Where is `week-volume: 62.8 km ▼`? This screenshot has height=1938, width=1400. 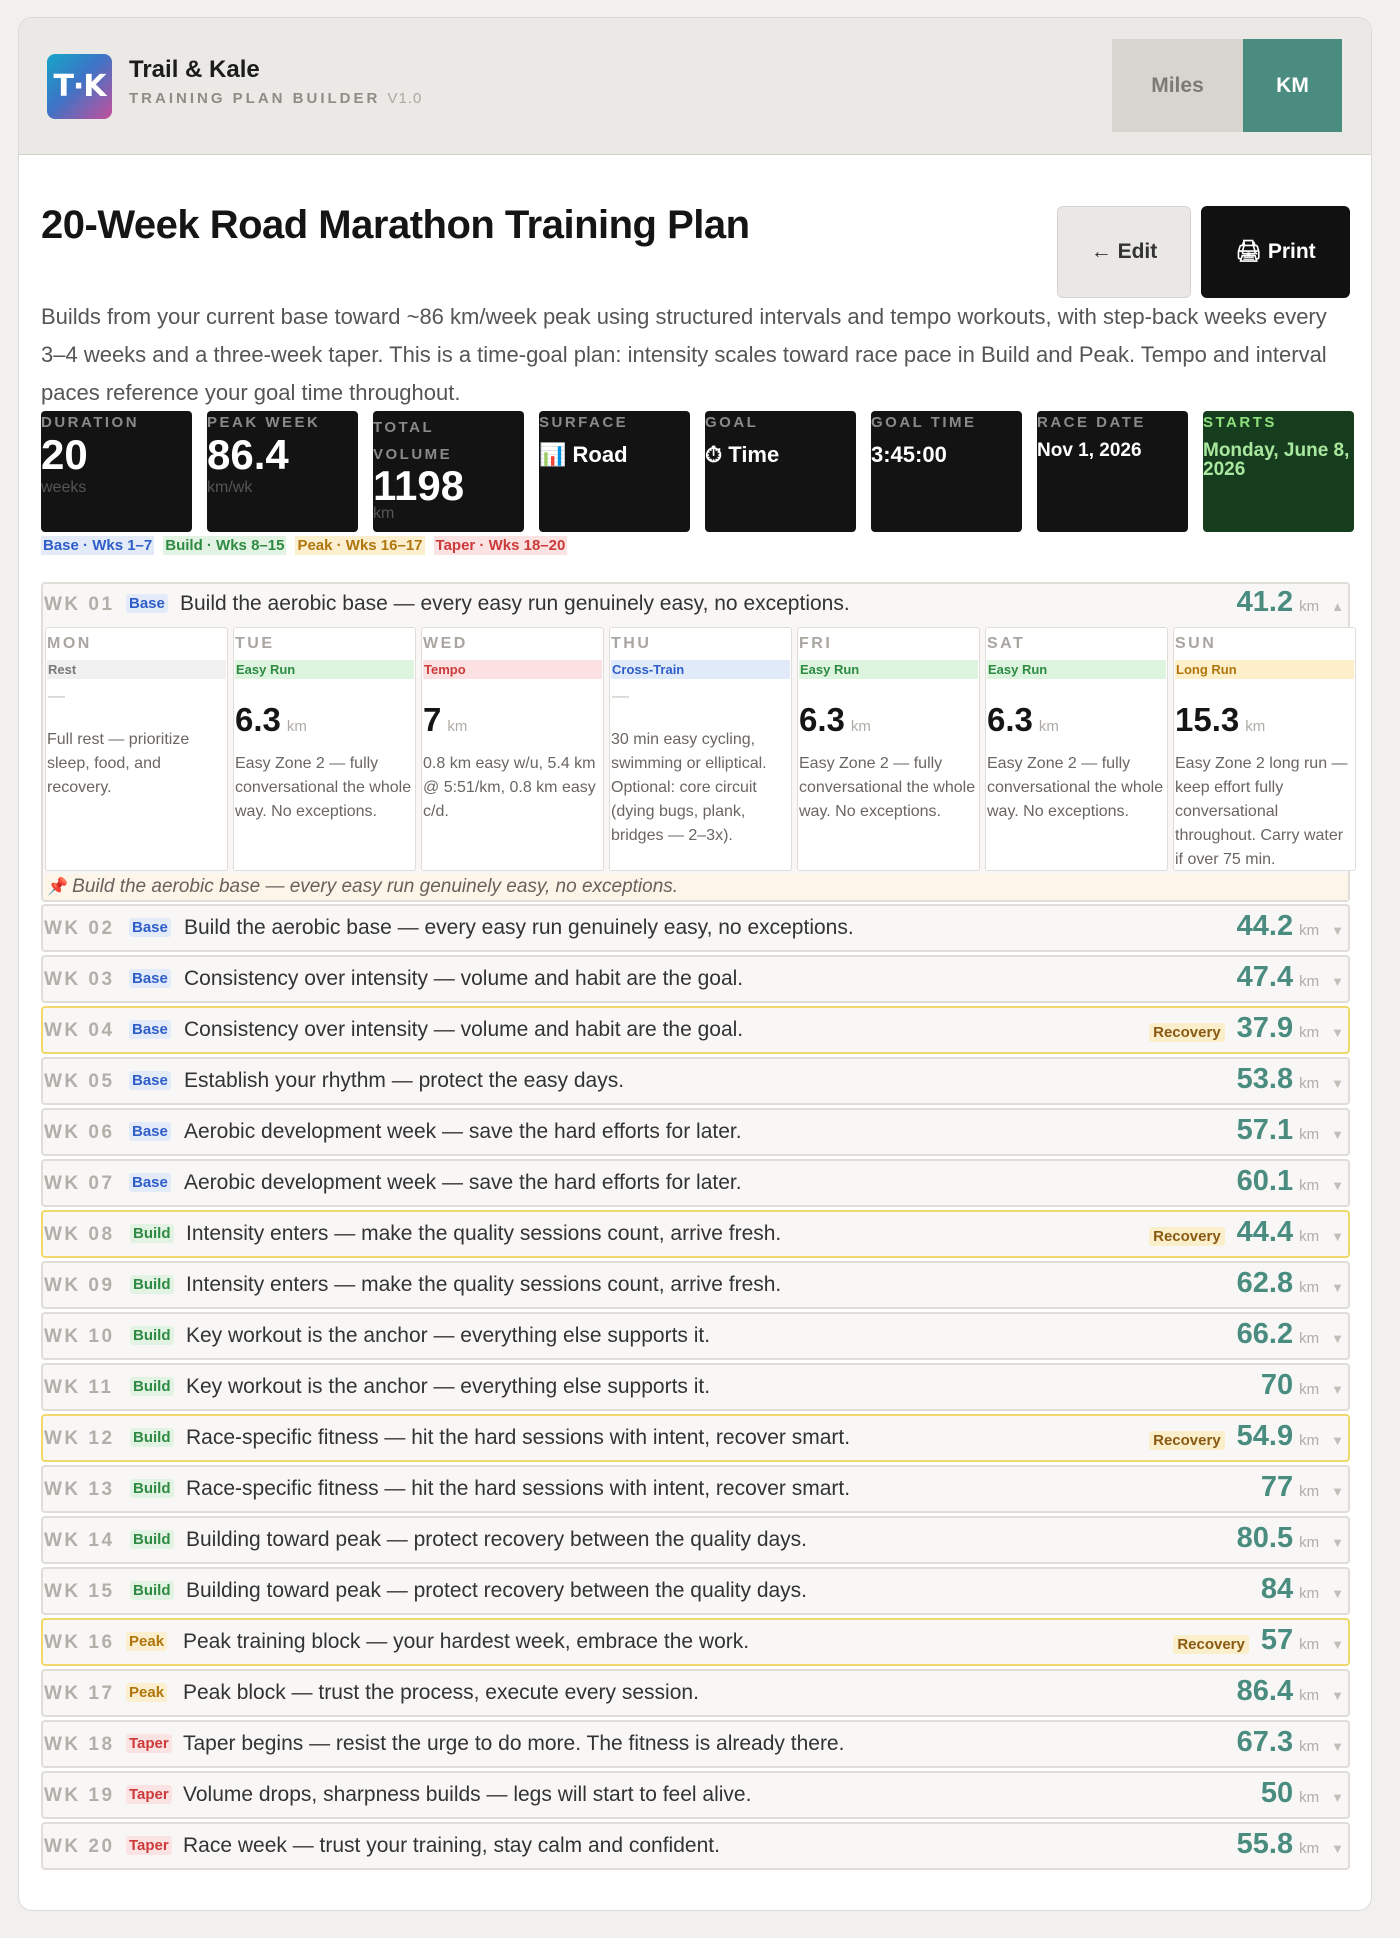
week-volume: 62.8 km ▼ is located at coordinates (1290, 1283).